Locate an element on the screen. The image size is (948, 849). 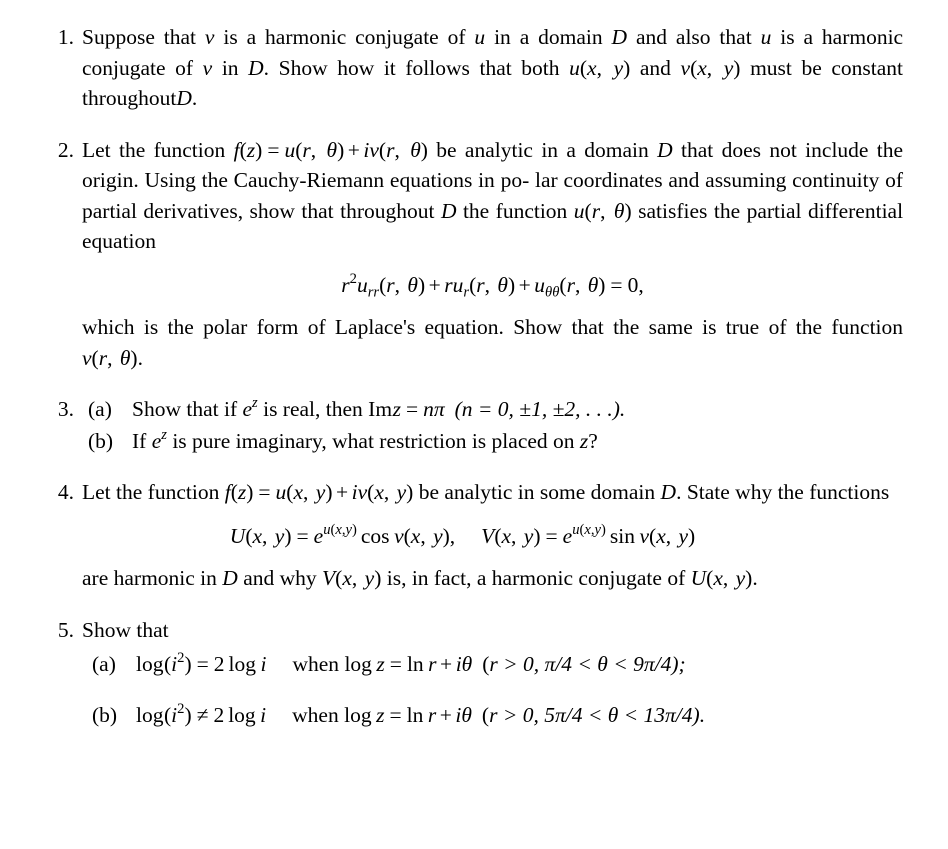
p5b-logz: log z = ln r + iθ is located at coordinates (408, 714).